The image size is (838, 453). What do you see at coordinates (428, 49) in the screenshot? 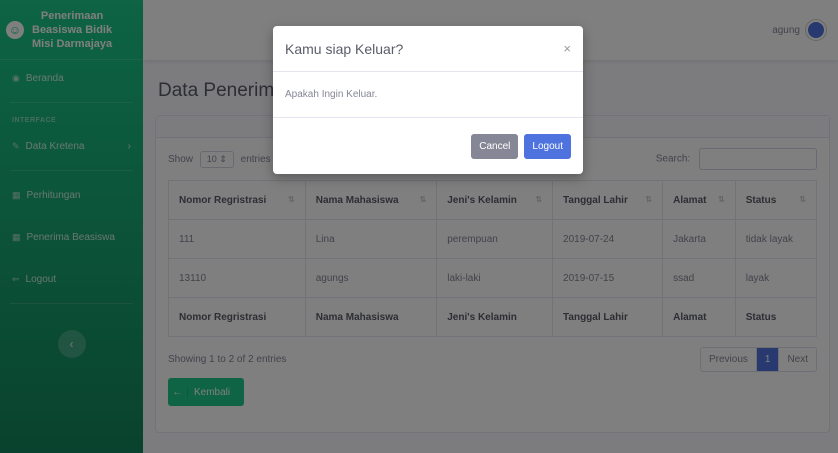
I see `modal-header: Kamu siap Keluar? ×` at bounding box center [428, 49].